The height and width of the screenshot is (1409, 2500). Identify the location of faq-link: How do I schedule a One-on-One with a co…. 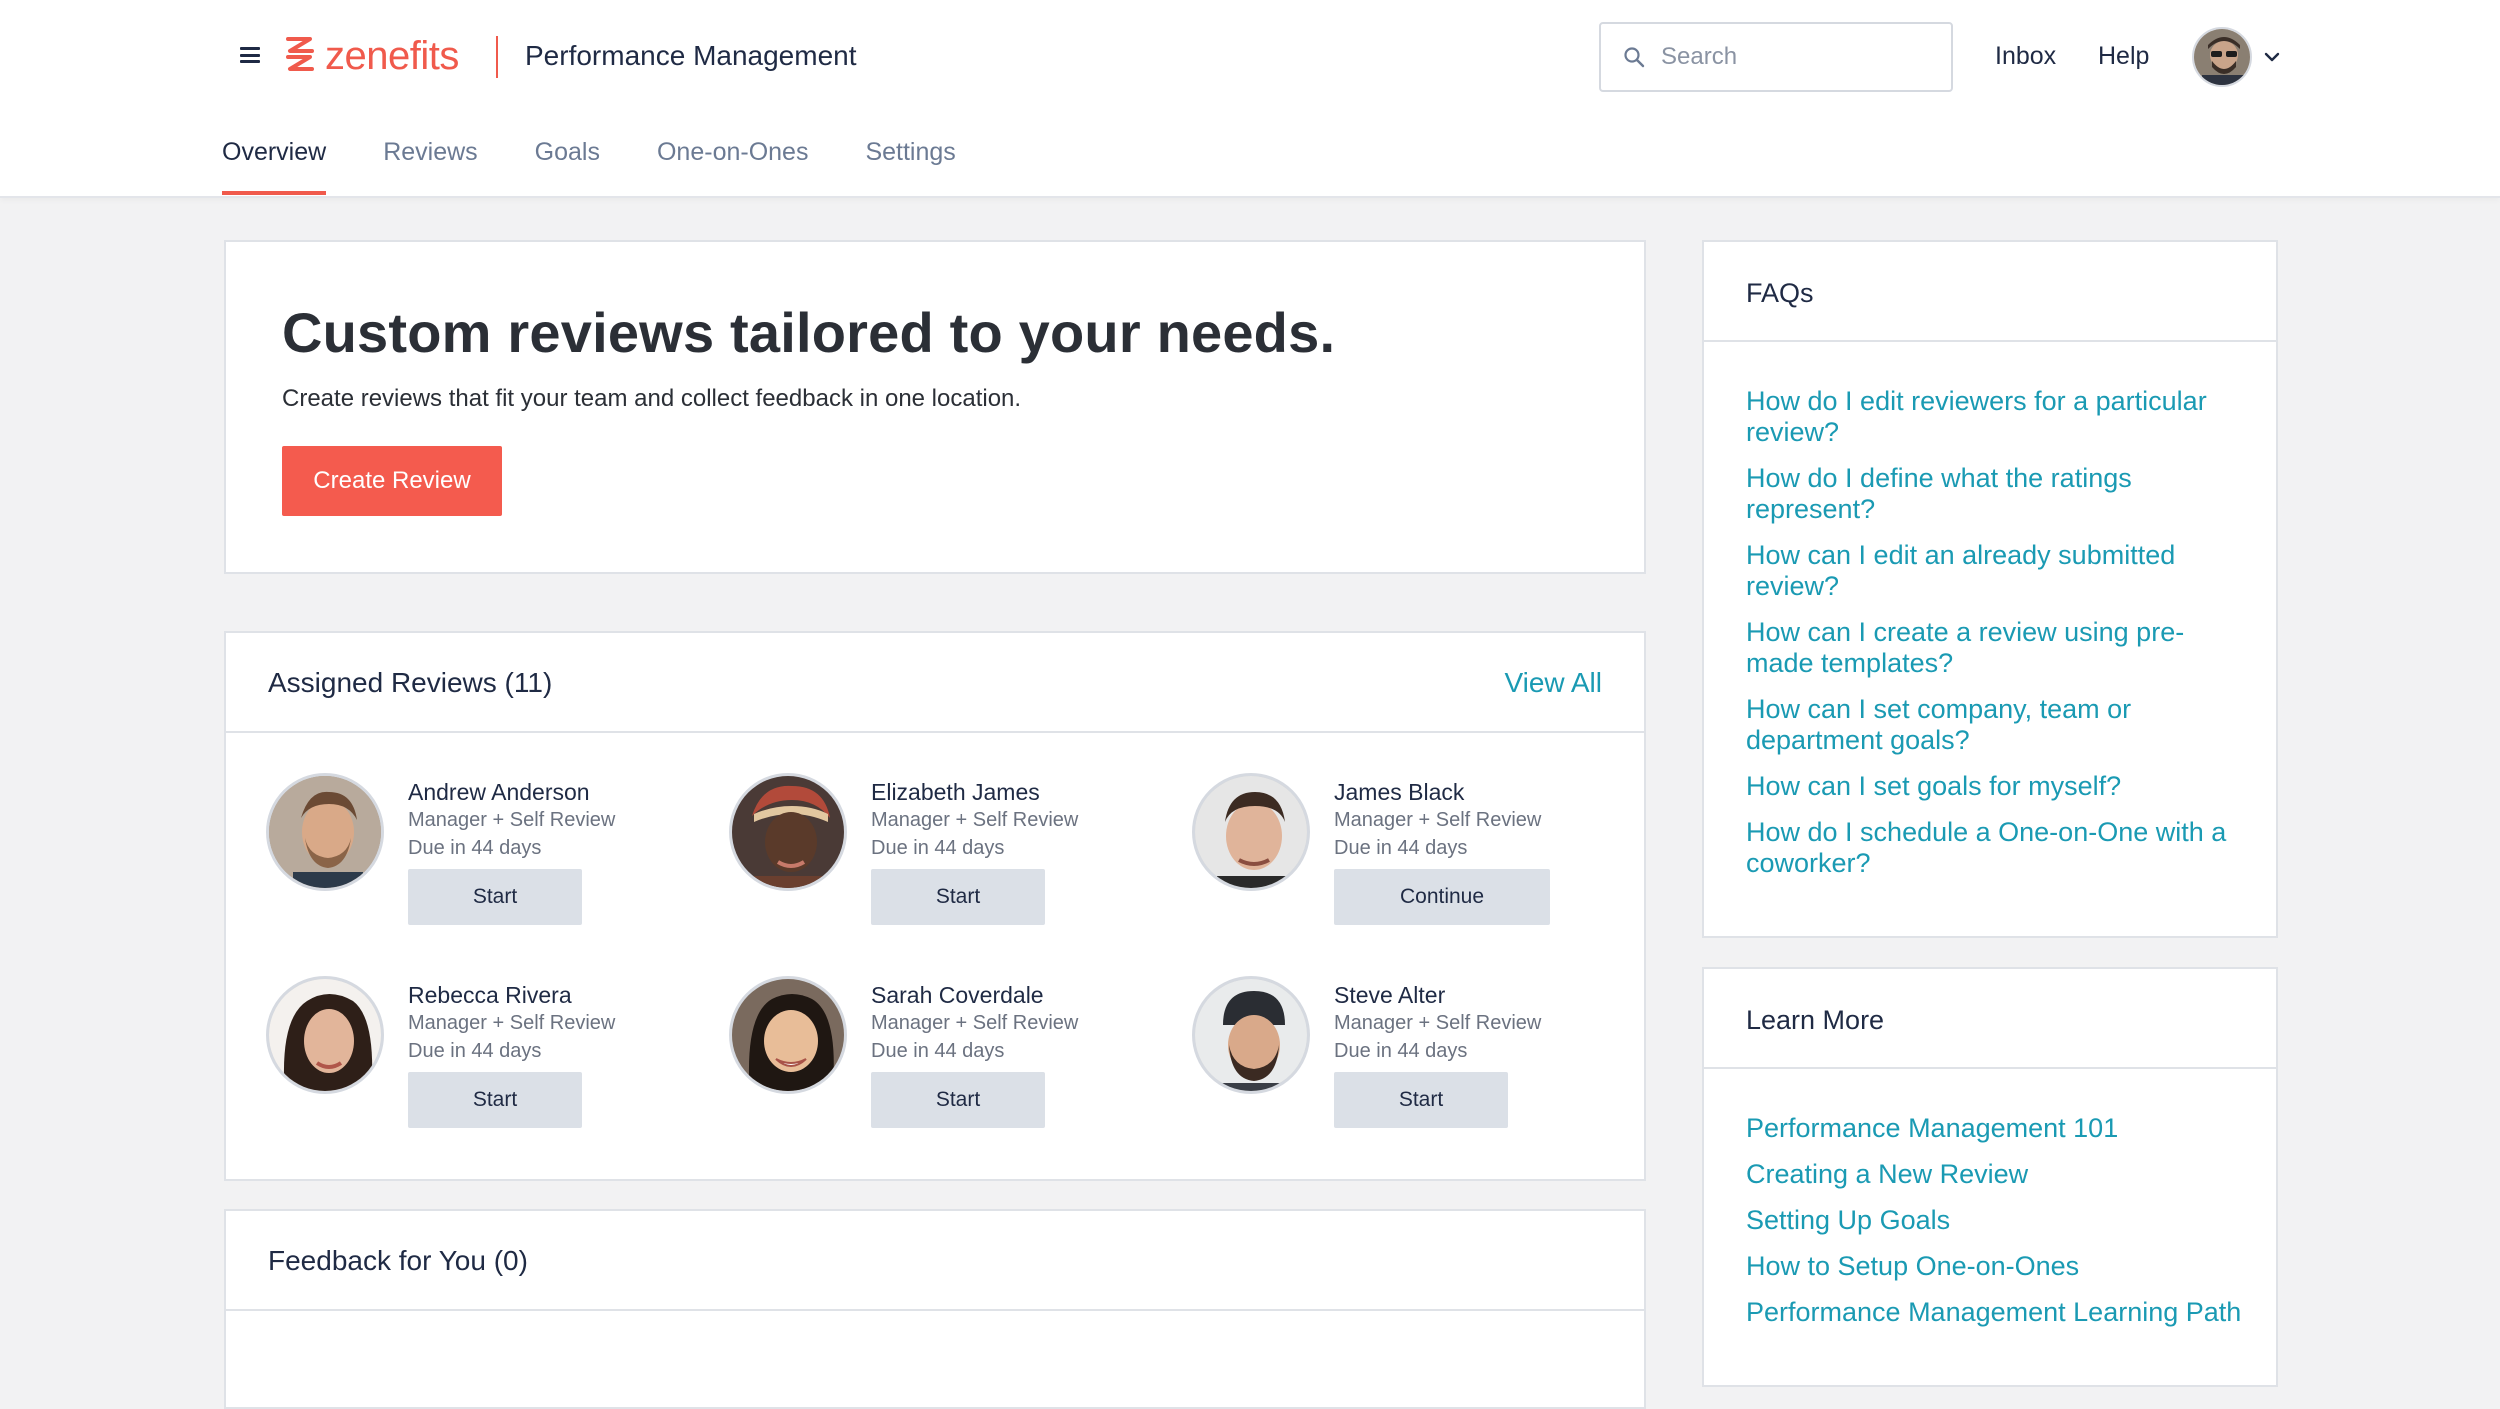
(1996, 848).